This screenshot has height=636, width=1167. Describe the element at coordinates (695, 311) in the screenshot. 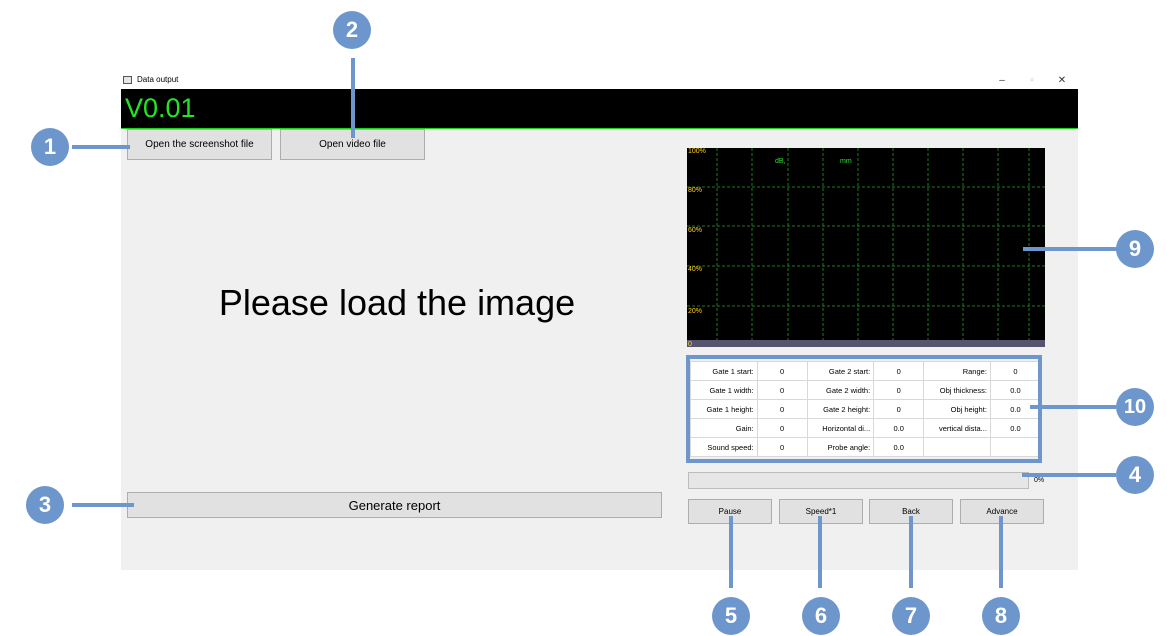

I see `y-label-20: 20%` at that location.